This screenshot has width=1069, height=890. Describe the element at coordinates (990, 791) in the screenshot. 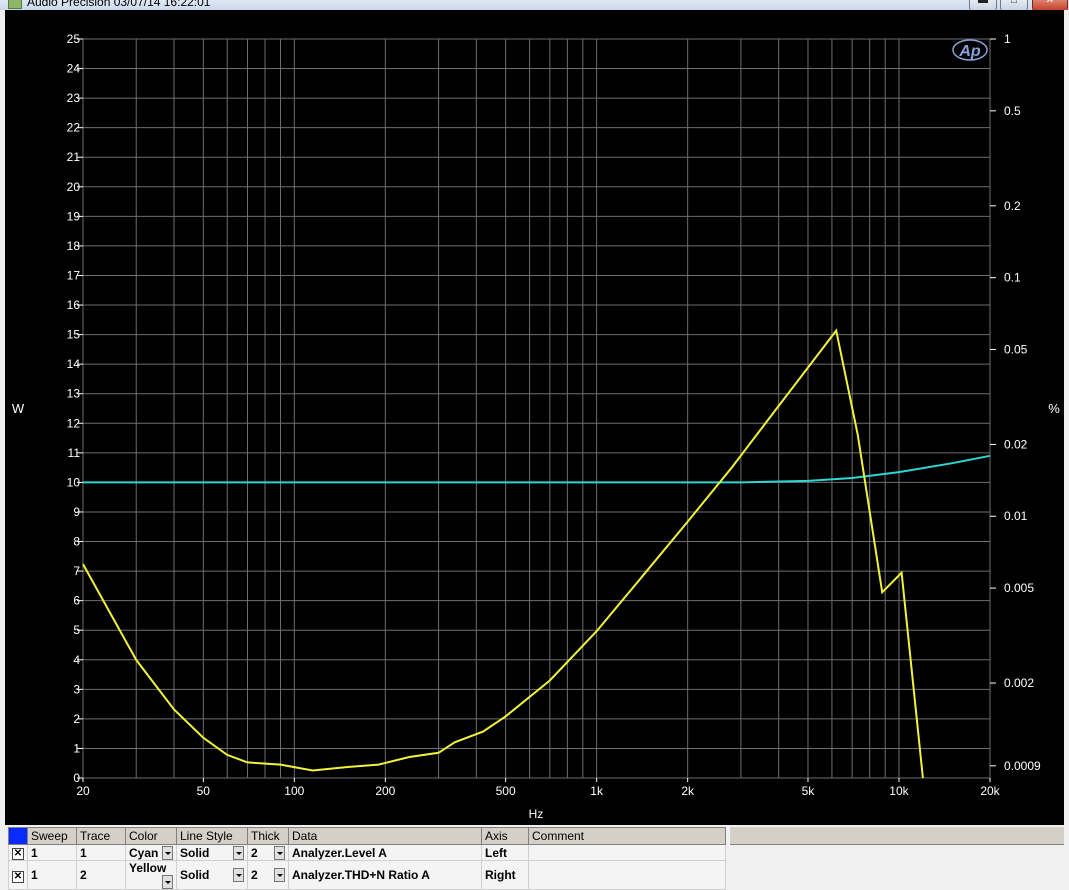

I see `x-tick-label: 20k` at that location.